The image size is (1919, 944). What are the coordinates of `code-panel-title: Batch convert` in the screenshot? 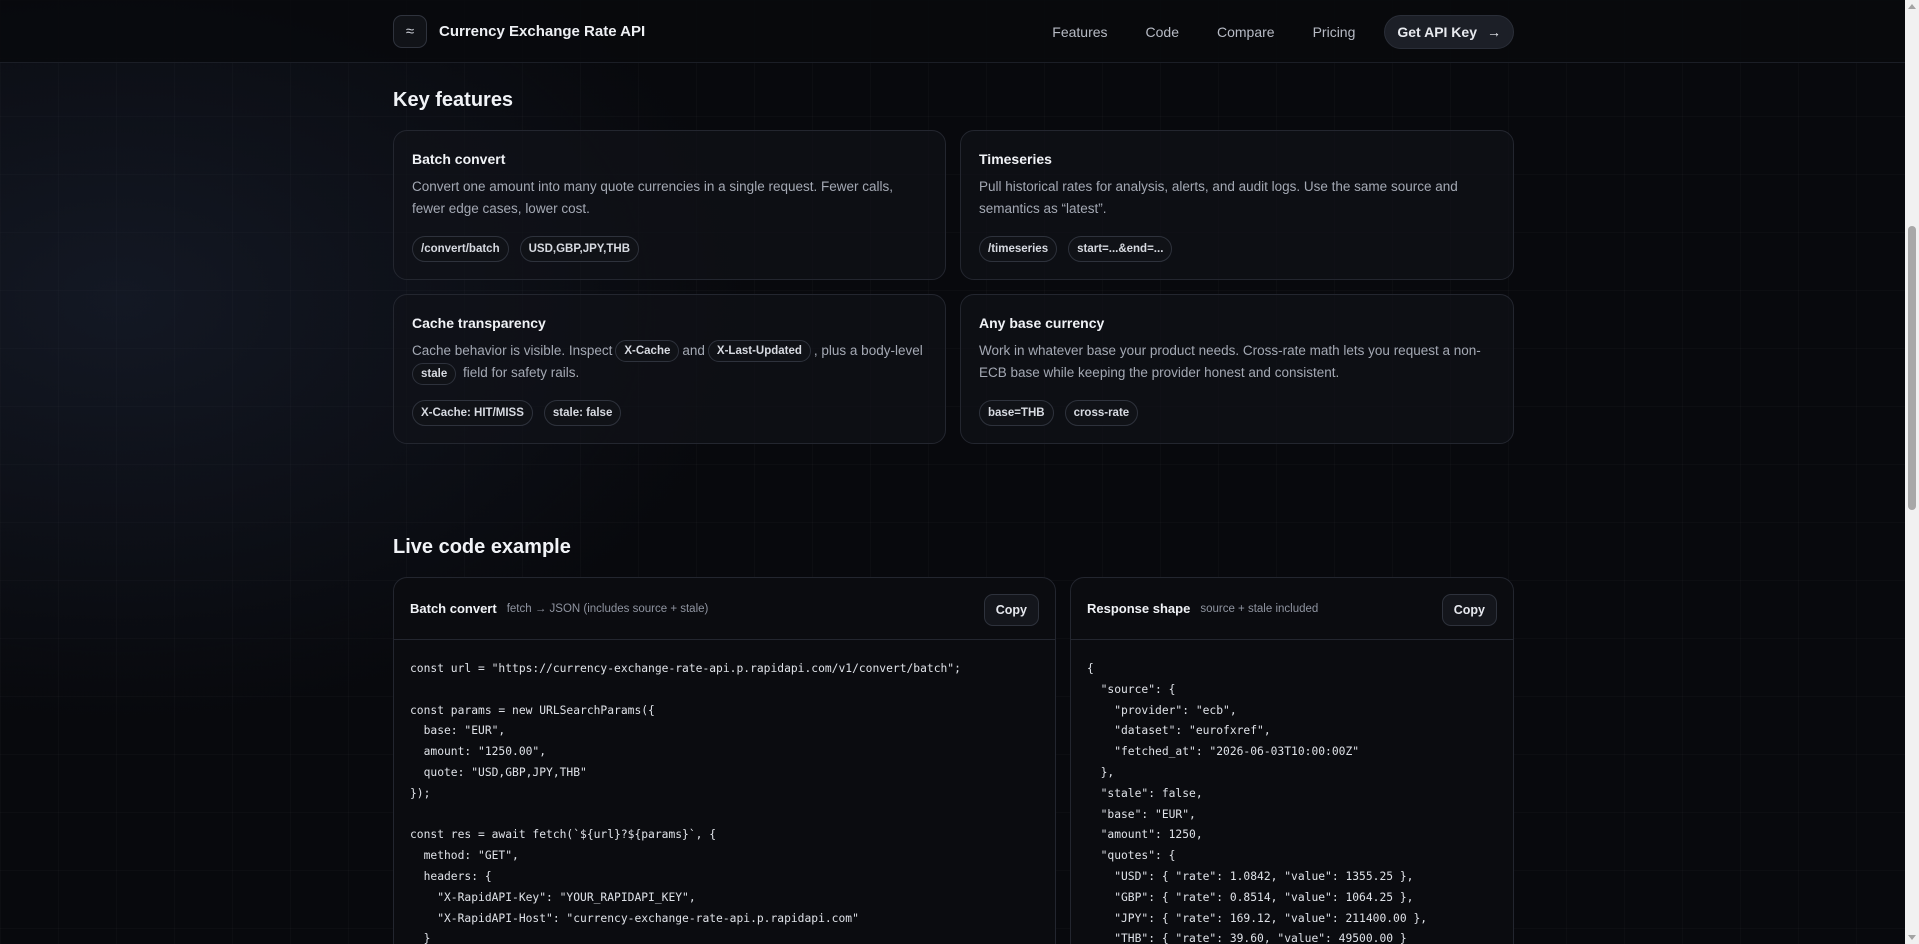 It's located at (453, 608).